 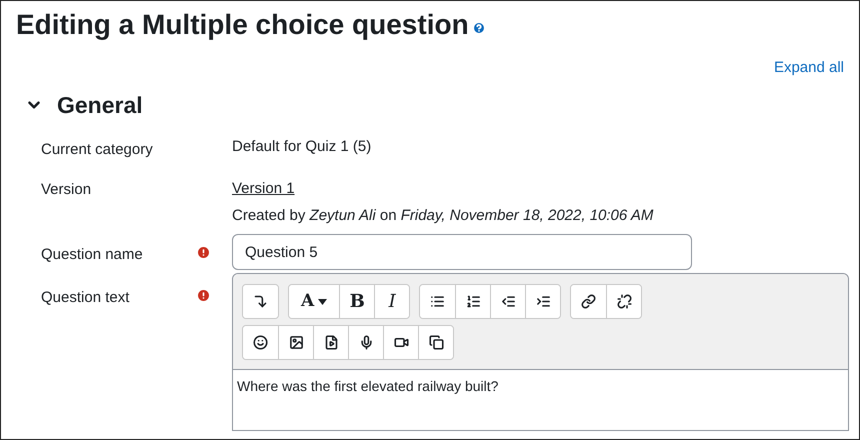 I want to click on expand-all-link: Expand all, so click(x=809, y=68).